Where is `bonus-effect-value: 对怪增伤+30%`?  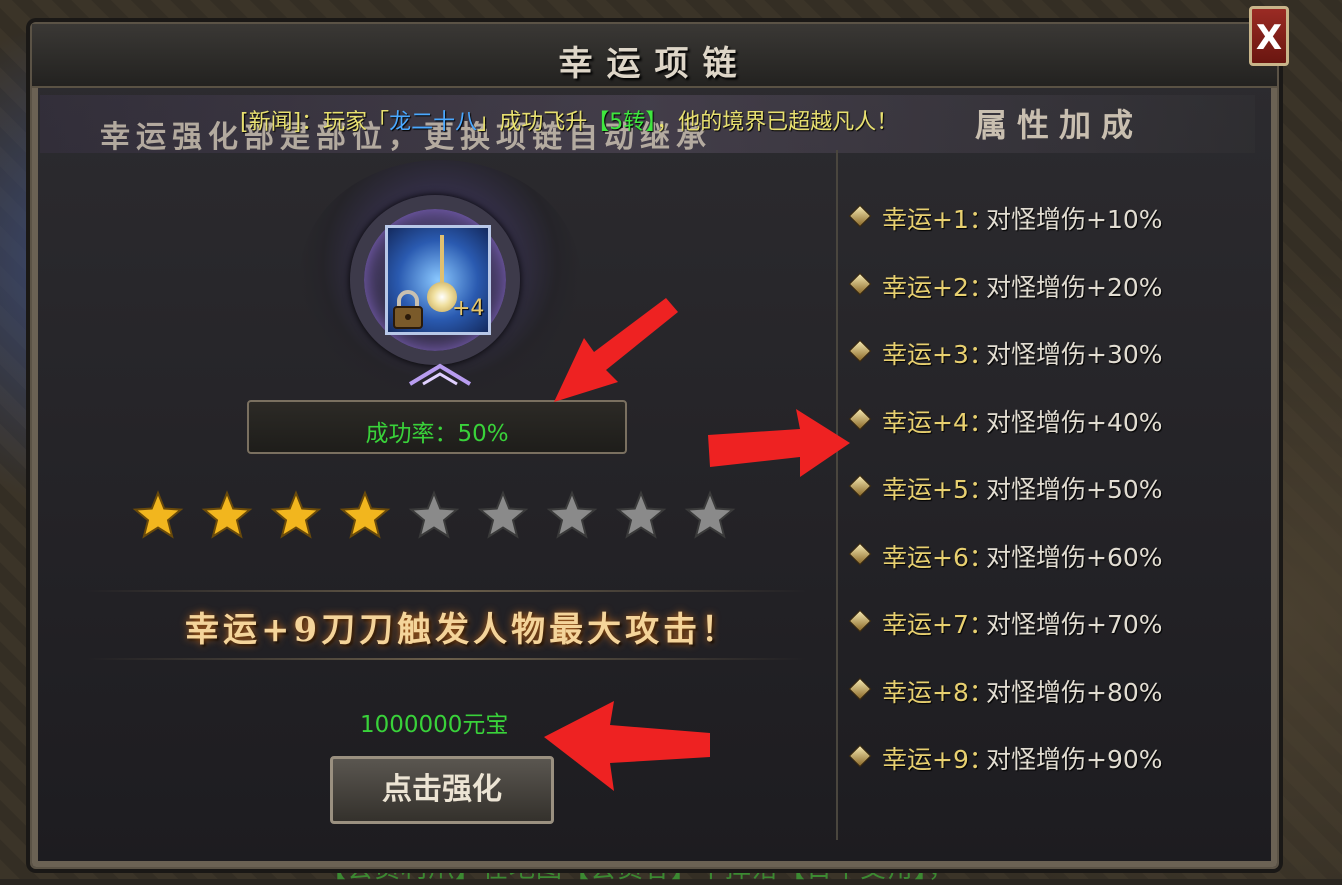
bonus-effect-value: 对怪增伤+30% is located at coordinates (1074, 354).